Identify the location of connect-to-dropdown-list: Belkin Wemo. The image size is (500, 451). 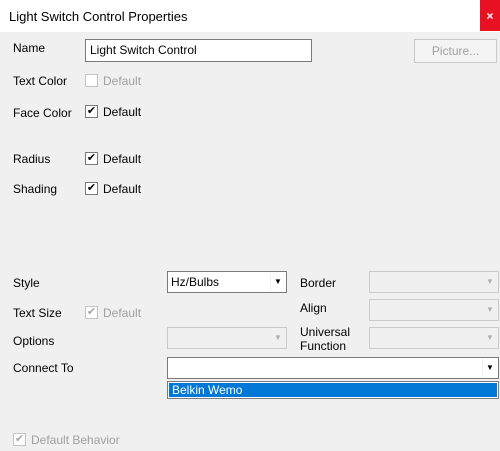
(333, 390).